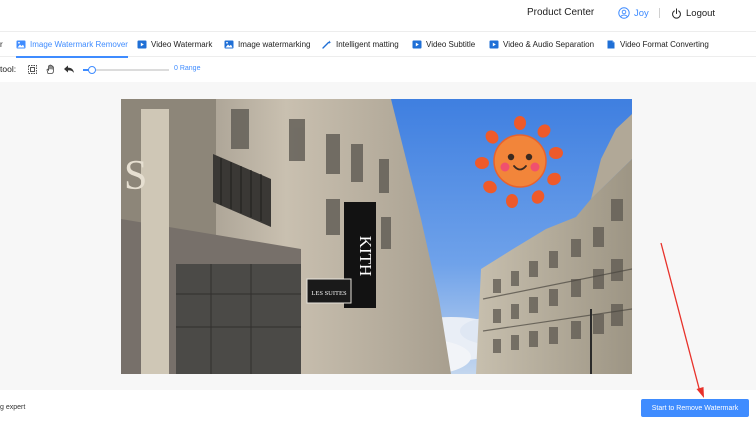 The height and width of the screenshot is (421, 756). Describe the element at coordinates (701, 13) in the screenshot. I see `logout-label: Logout` at that location.